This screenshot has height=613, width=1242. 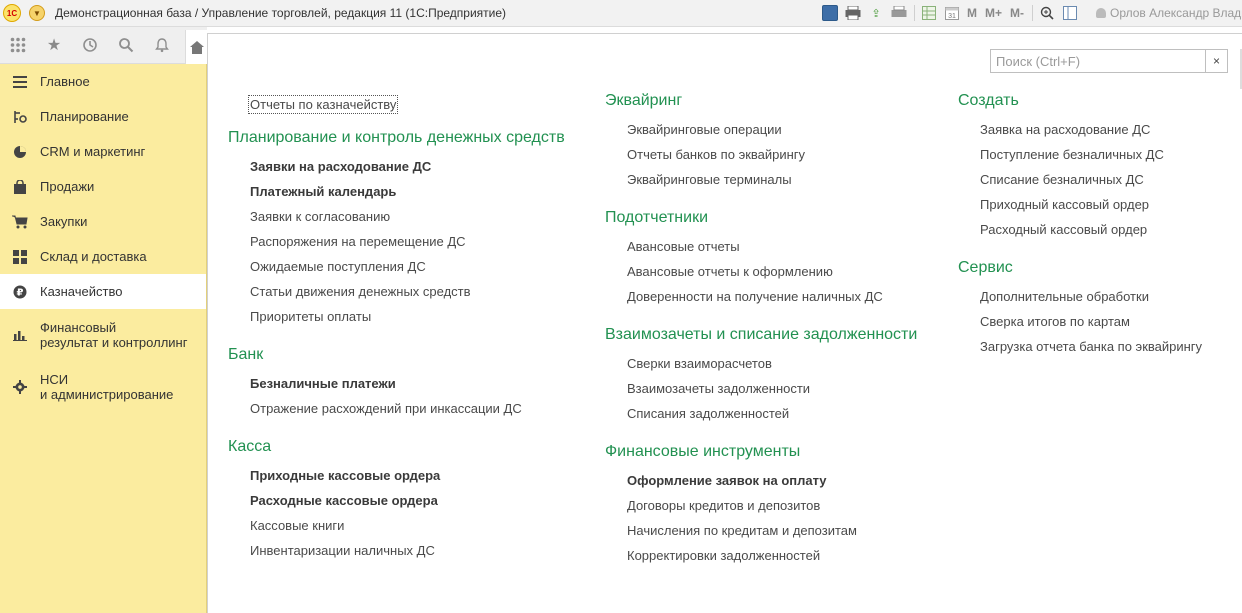 What do you see at coordinates (1080, 346) in the screenshot?
I see `link-item: Загрузка отчета банка по эквайрингу` at bounding box center [1080, 346].